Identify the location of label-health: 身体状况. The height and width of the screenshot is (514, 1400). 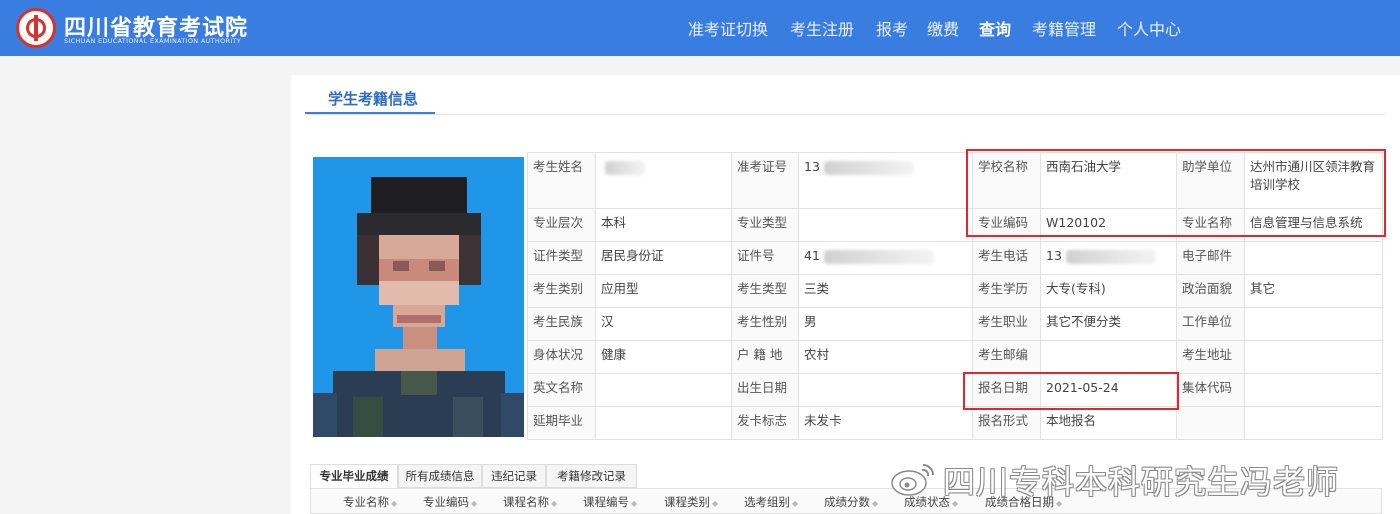
(561, 357).